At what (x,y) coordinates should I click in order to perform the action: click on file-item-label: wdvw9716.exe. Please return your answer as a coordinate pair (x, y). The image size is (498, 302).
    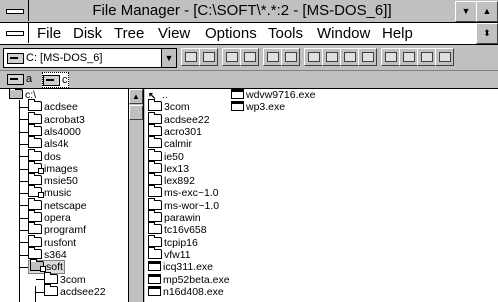
    Looking at the image, I should click on (281, 95).